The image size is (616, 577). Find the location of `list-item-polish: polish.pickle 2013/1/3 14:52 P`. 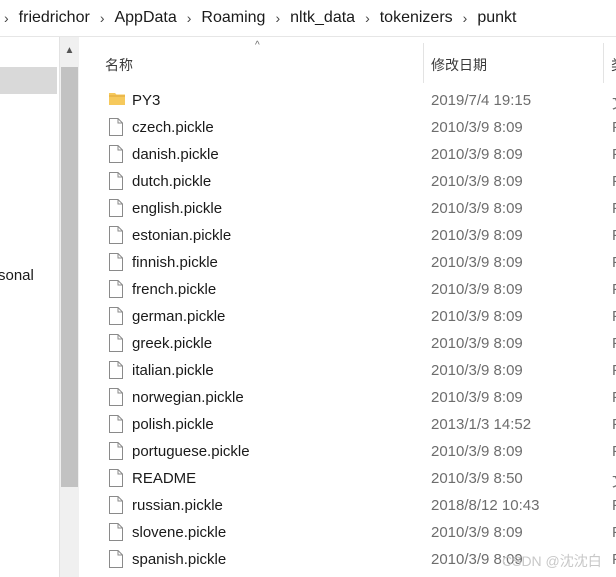

list-item-polish: polish.pickle 2013/1/3 14:52 P is located at coordinates (347, 424).